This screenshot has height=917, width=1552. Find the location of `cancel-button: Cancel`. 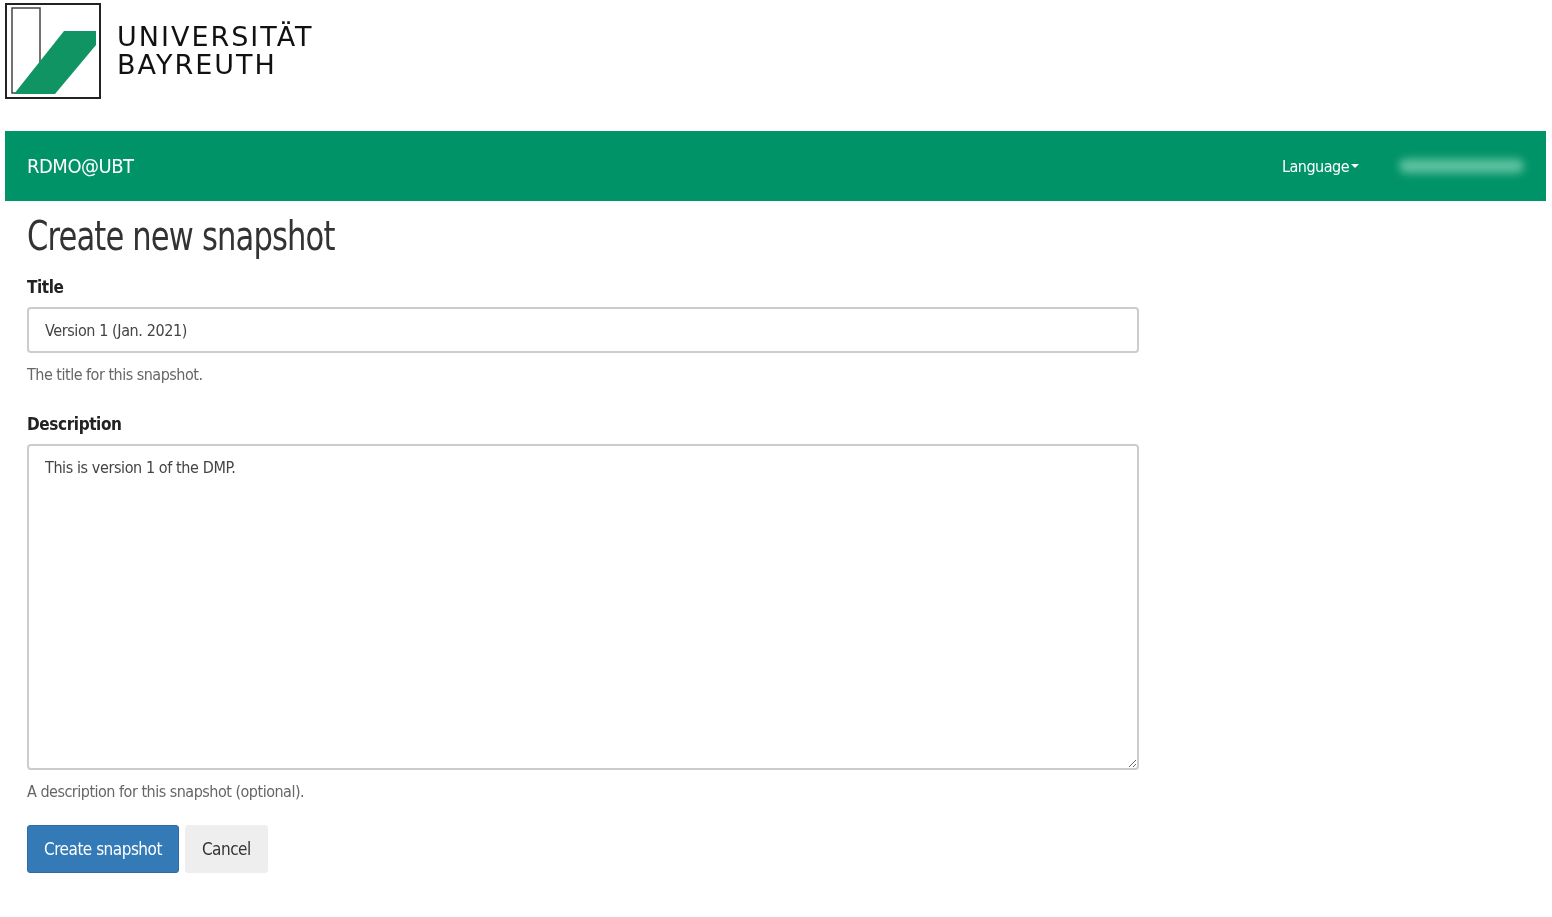

cancel-button: Cancel is located at coordinates (226, 849).